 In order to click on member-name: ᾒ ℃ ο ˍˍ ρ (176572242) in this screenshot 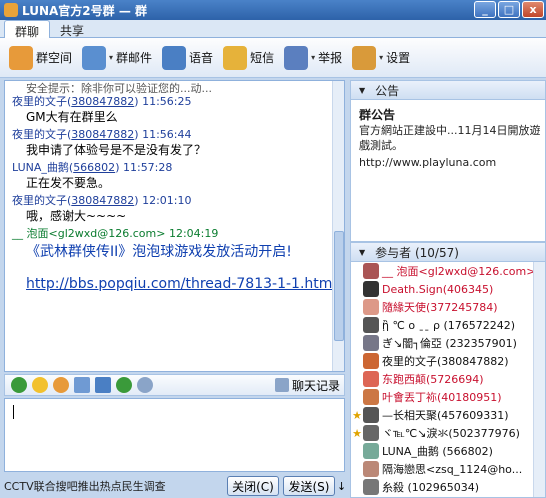, I will do `click(449, 325)`.